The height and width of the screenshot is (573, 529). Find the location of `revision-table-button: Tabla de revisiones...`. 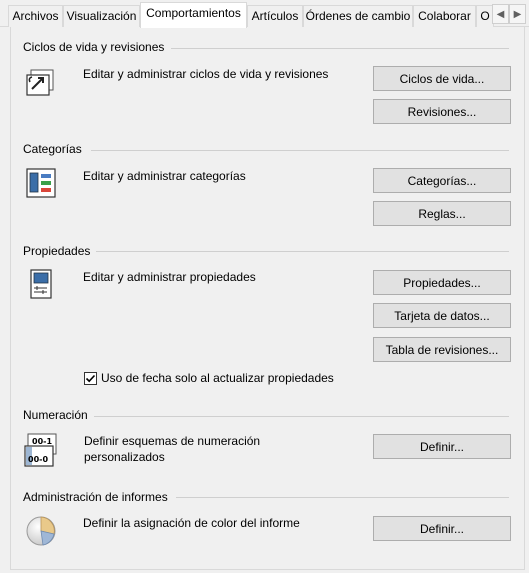

revision-table-button: Tabla de revisiones... is located at coordinates (442, 349).